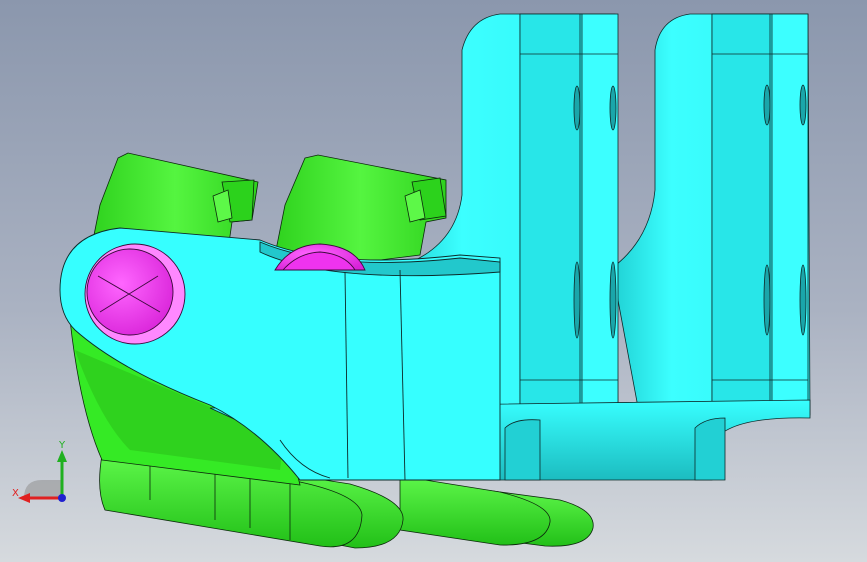 This screenshot has height=562, width=867. I want to click on pin-front, so click(135, 294).